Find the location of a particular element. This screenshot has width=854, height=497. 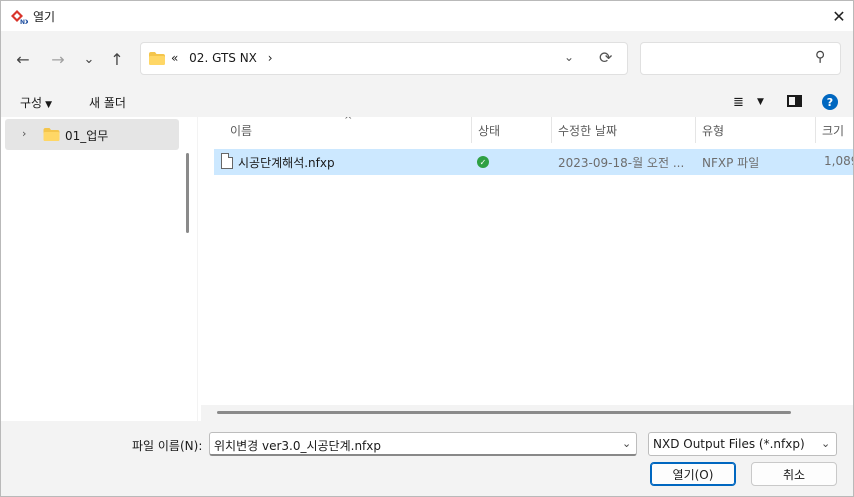

command-bar: 구성 ▼ 새 폴더 ≣ ▼ ? is located at coordinates (427, 102).